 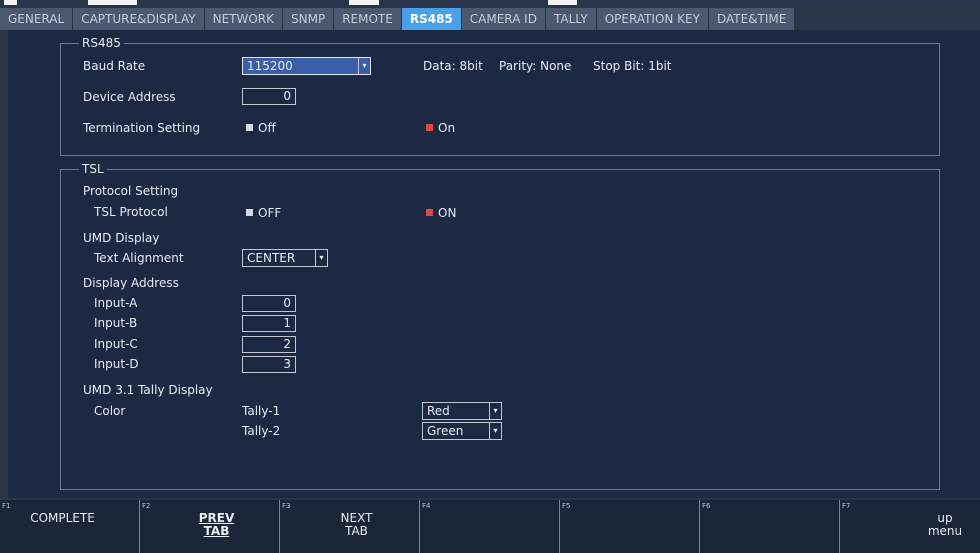 I want to click on tab-network: NETWORK, so click(x=244, y=19).